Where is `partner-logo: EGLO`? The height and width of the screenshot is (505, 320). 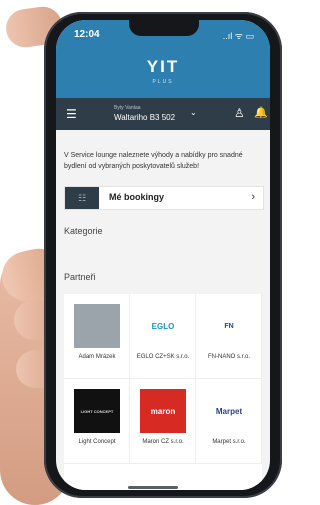 partner-logo: EGLO is located at coordinates (163, 326).